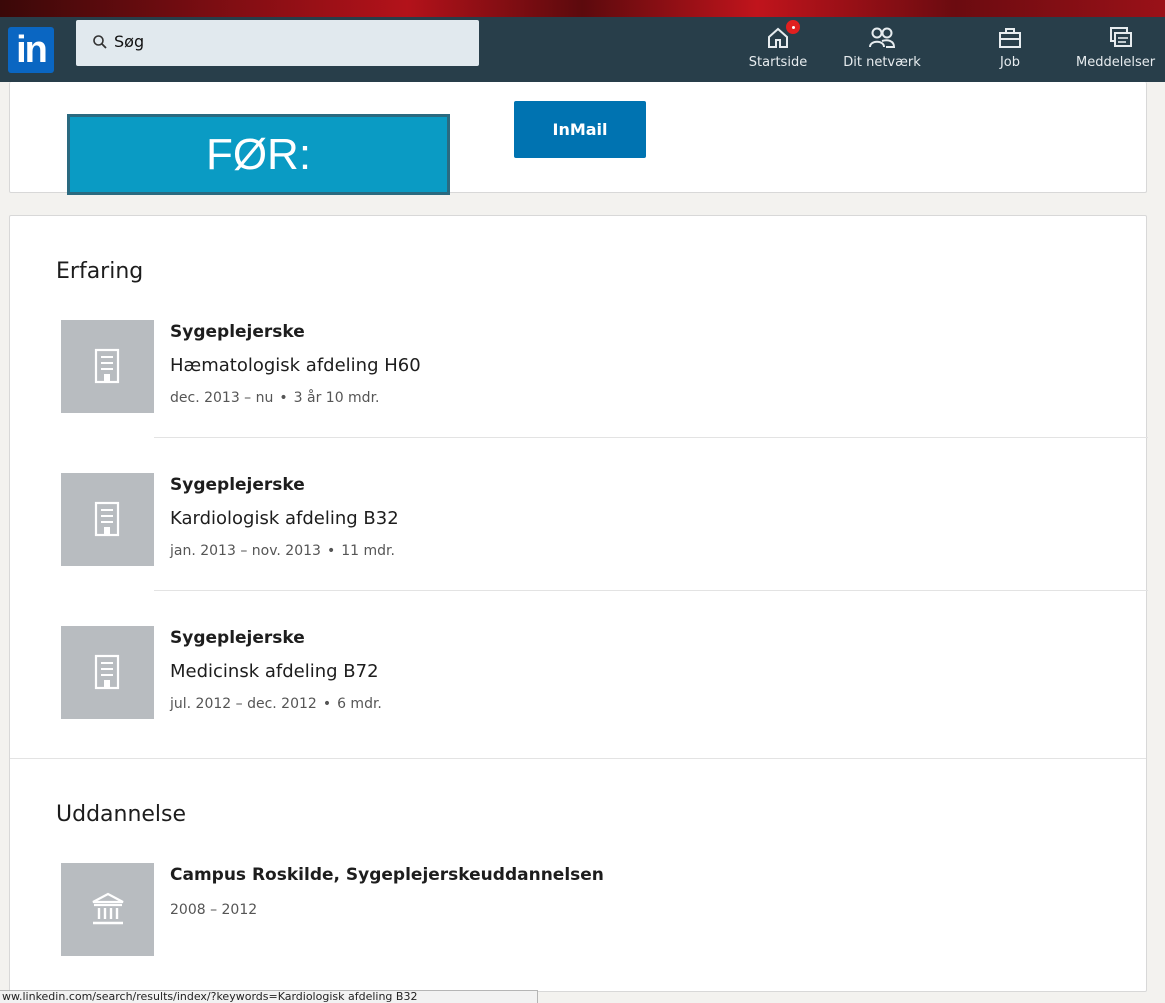  What do you see at coordinates (882, 50) in the screenshot?
I see `nav-item-network: Dit netværk` at bounding box center [882, 50].